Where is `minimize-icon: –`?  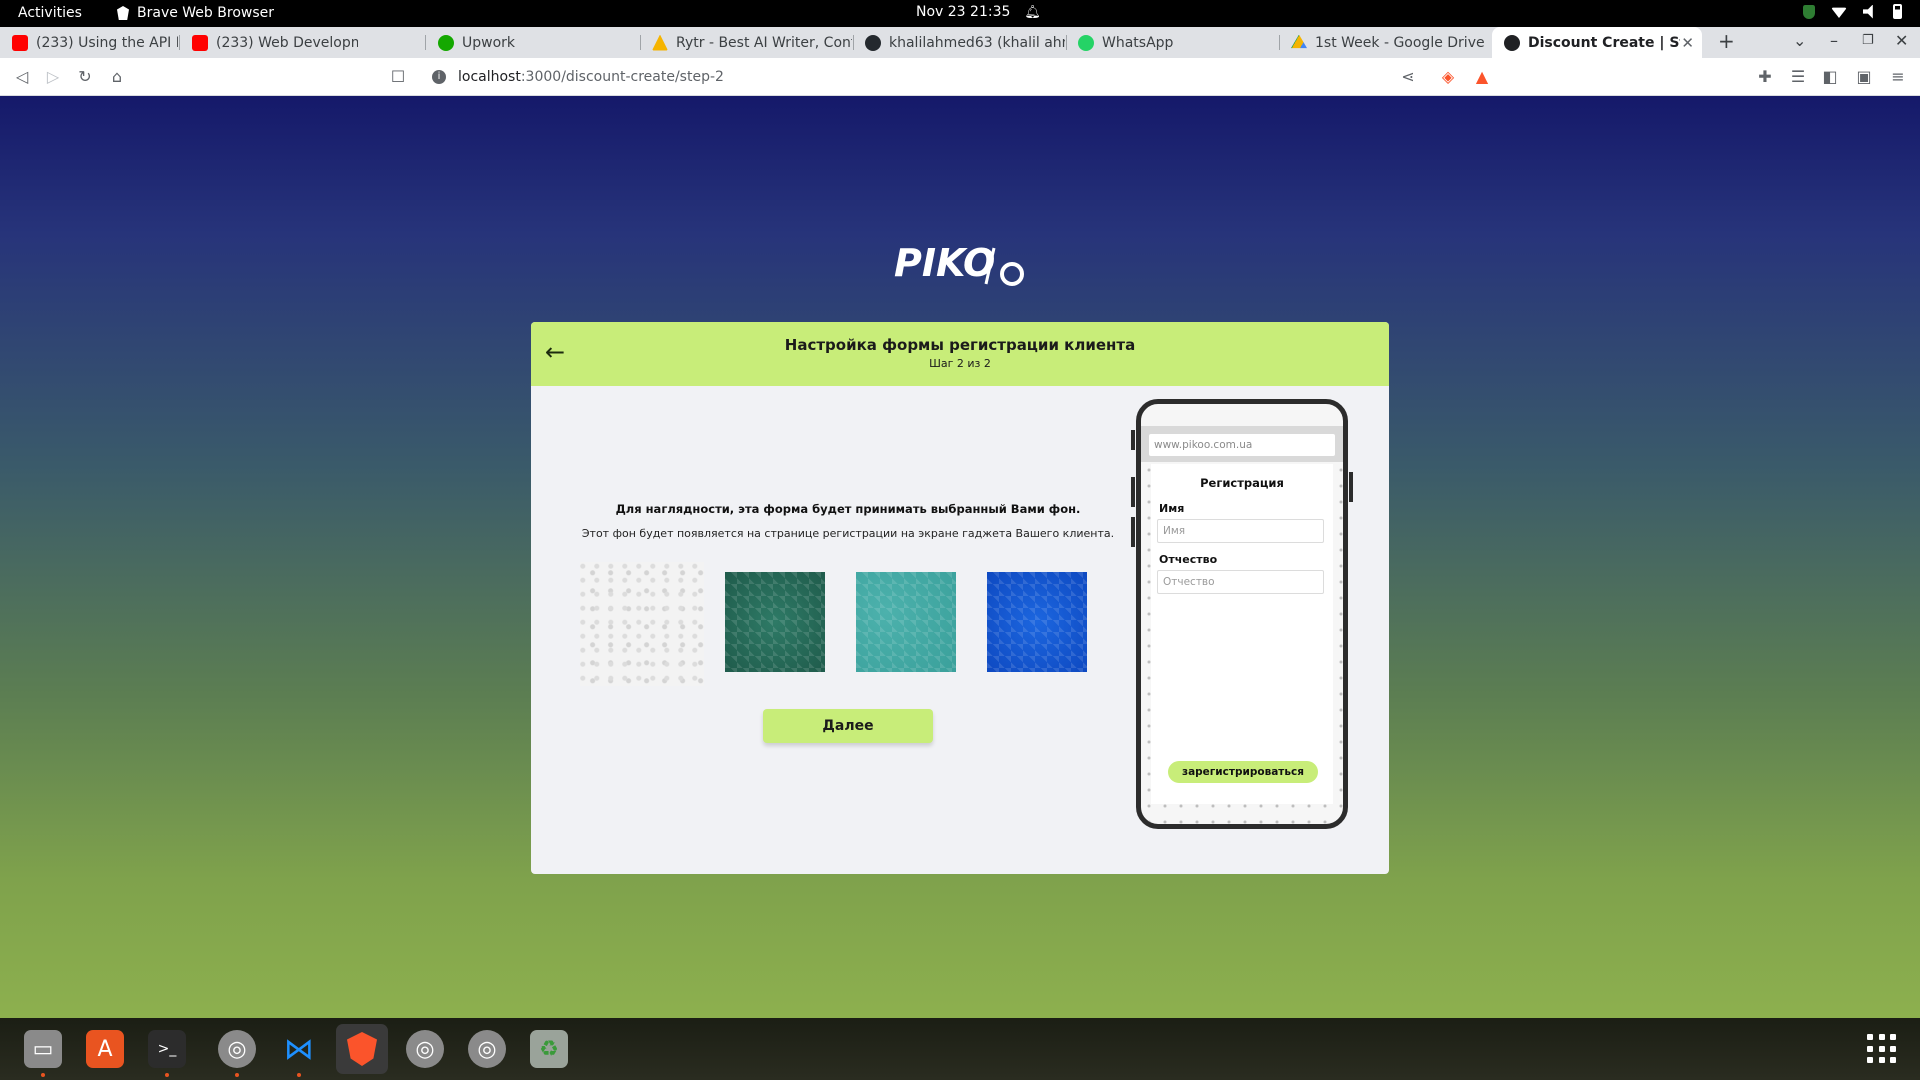 minimize-icon: – is located at coordinates (1834, 40).